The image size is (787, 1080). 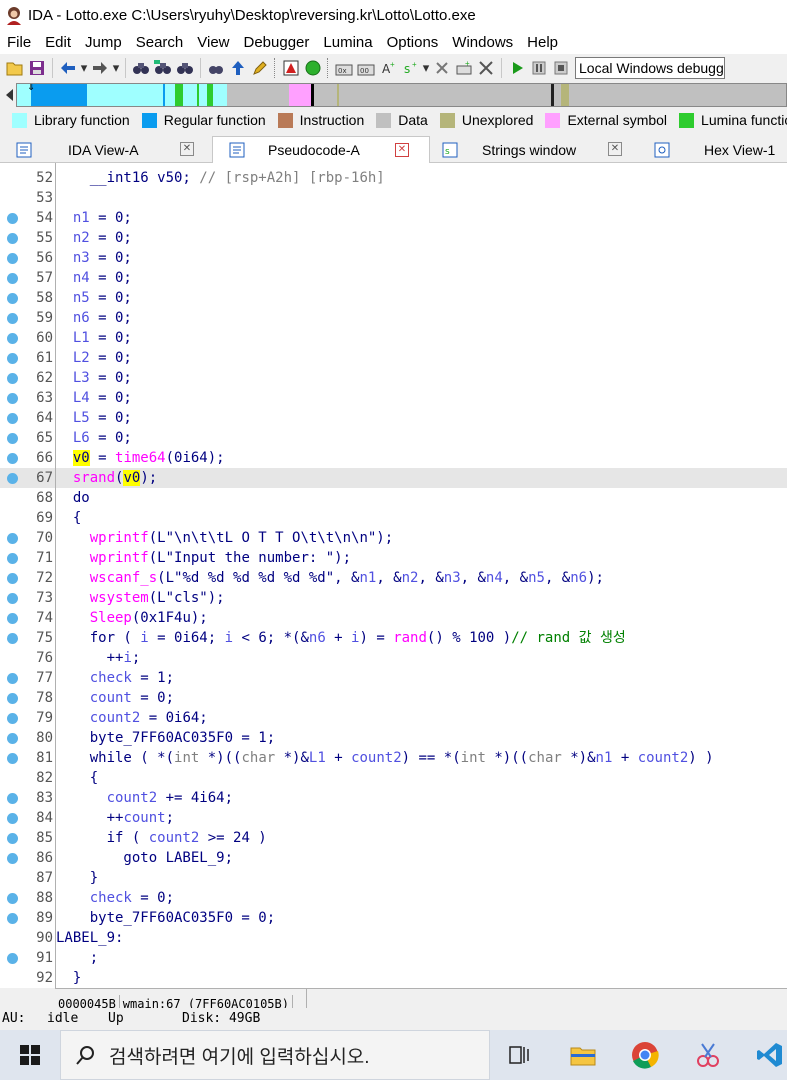 I want to click on code-text: v0 = time64(0i64);, so click(x=140, y=458).